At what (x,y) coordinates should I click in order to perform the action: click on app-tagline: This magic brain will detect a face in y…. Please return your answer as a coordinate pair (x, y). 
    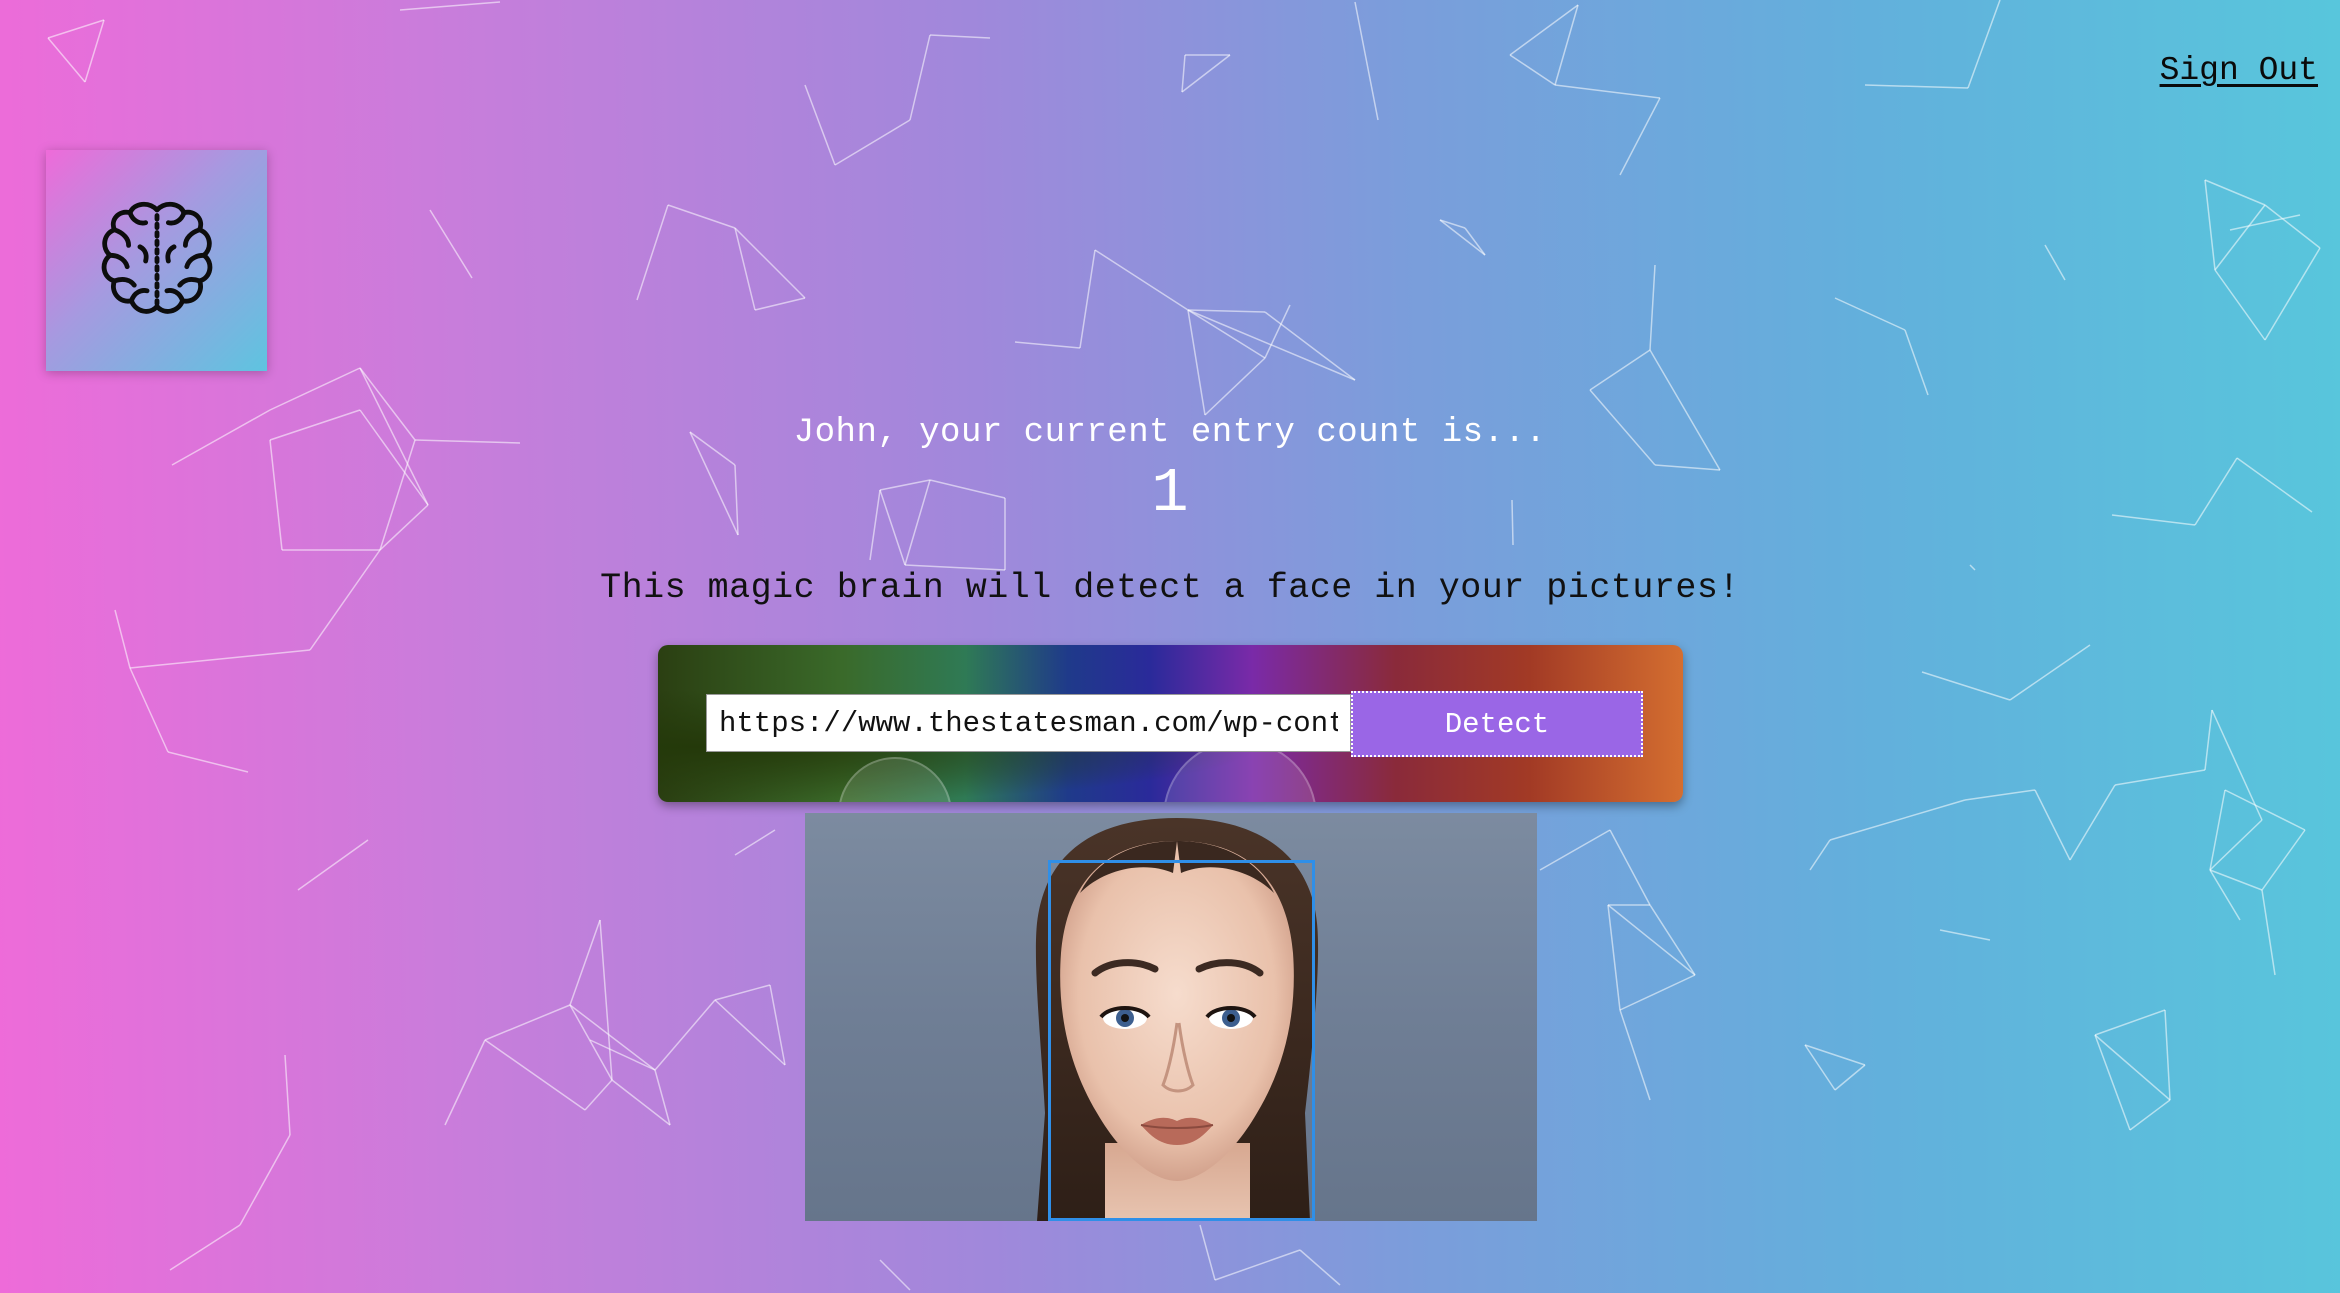
    Looking at the image, I should click on (1170, 588).